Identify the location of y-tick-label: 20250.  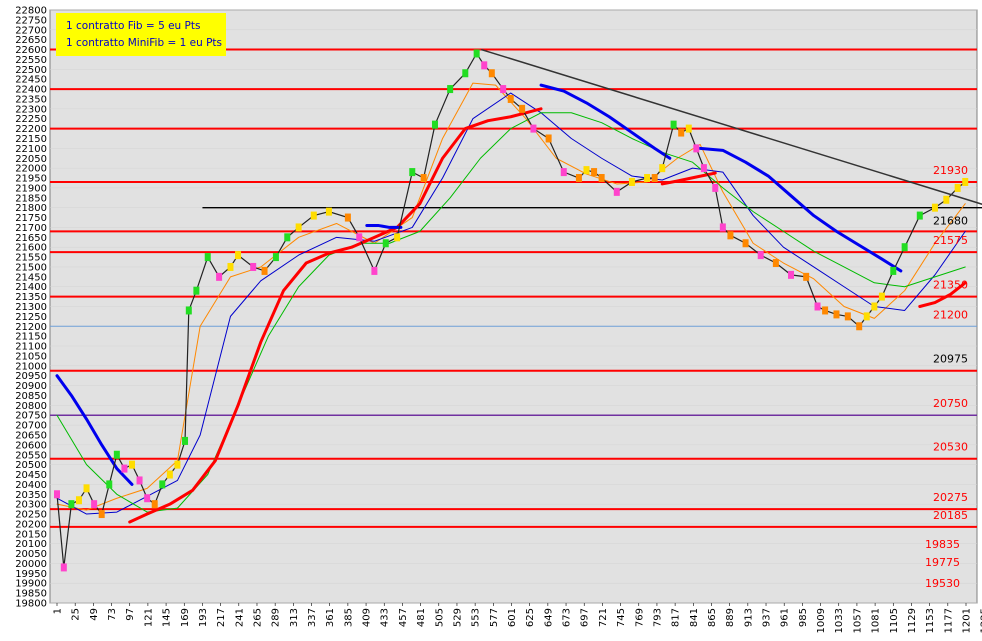
(31, 515).